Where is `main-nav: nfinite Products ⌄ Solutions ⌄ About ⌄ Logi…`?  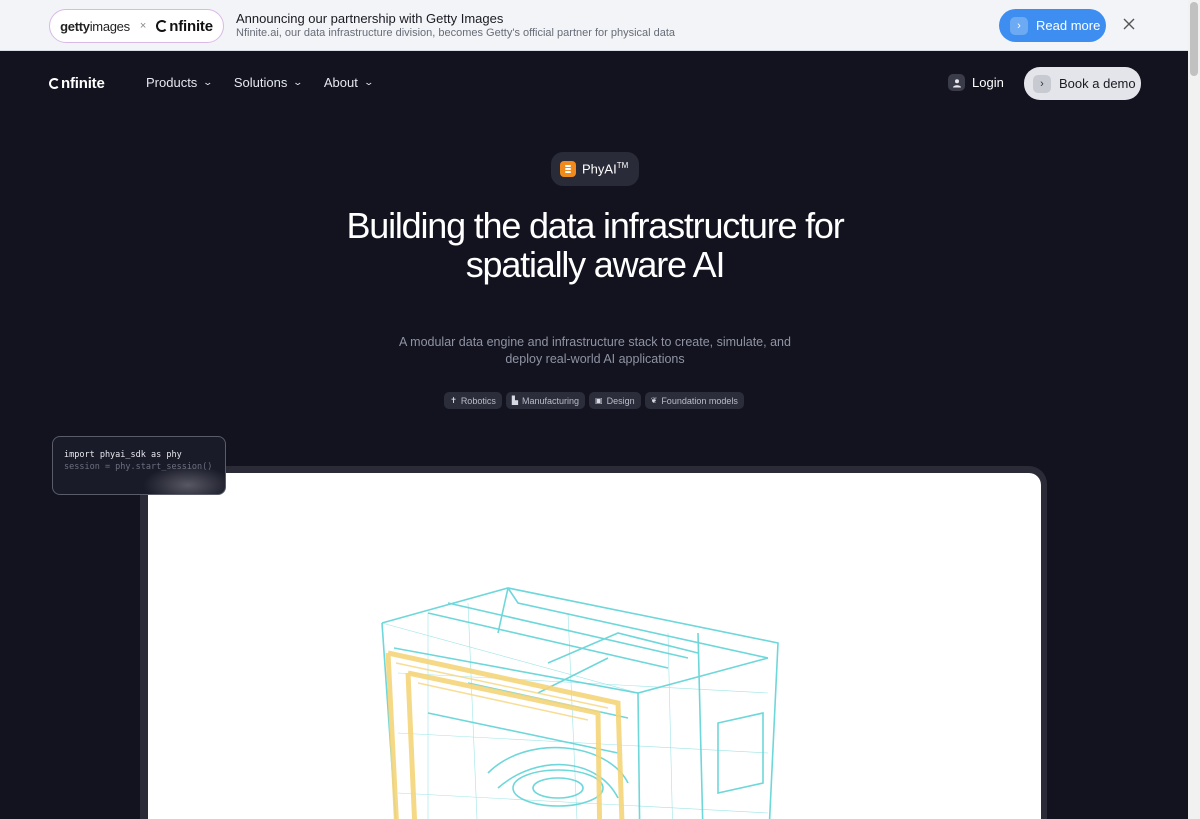 main-nav: nfinite Products ⌄ Solutions ⌄ About ⌄ Logi… is located at coordinates (594, 83).